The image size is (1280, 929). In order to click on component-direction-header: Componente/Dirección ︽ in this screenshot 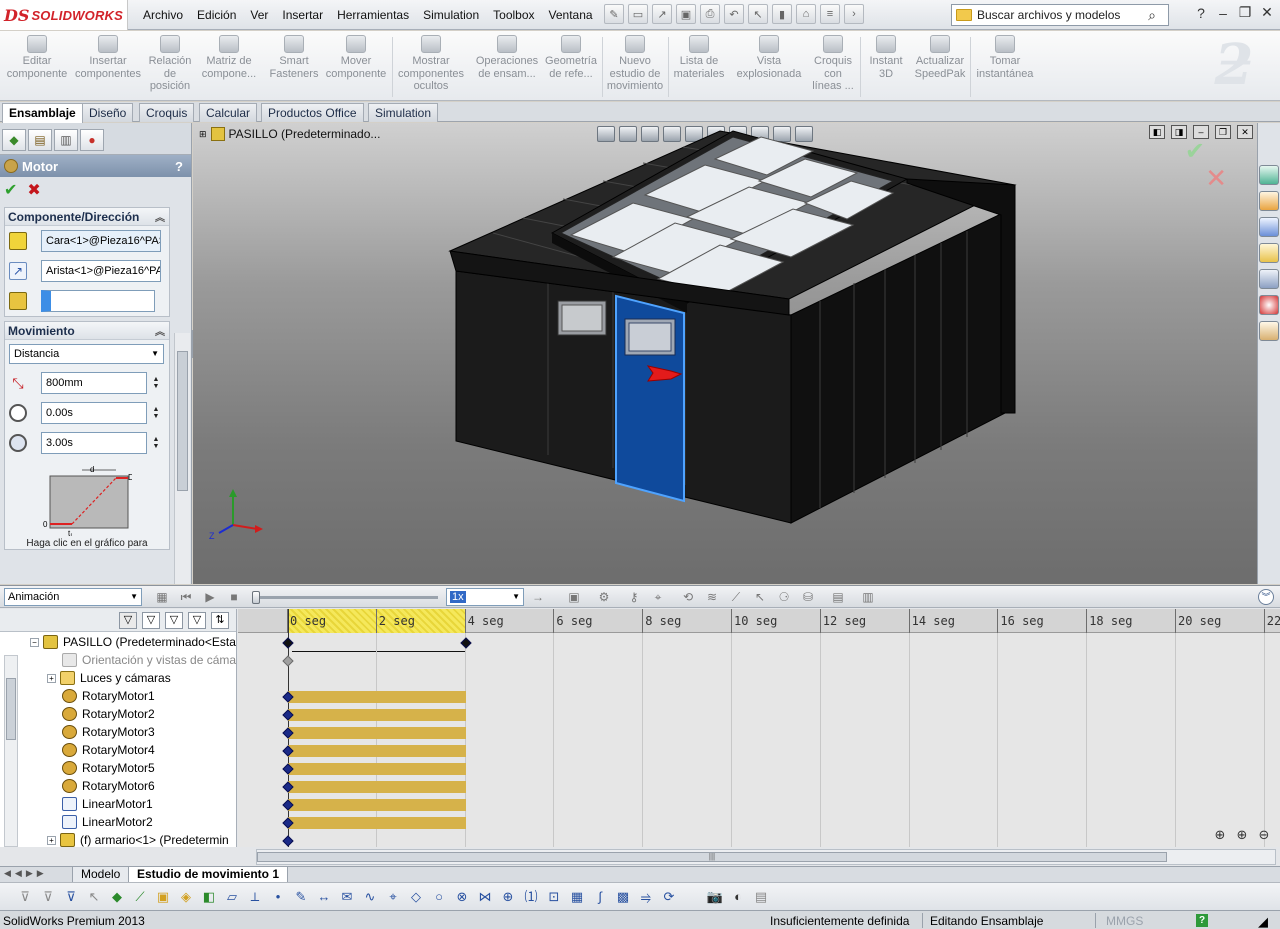, I will do `click(87, 217)`.